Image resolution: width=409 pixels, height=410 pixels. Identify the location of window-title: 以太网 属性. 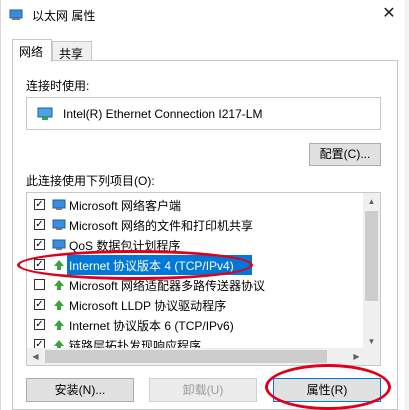
(64, 16).